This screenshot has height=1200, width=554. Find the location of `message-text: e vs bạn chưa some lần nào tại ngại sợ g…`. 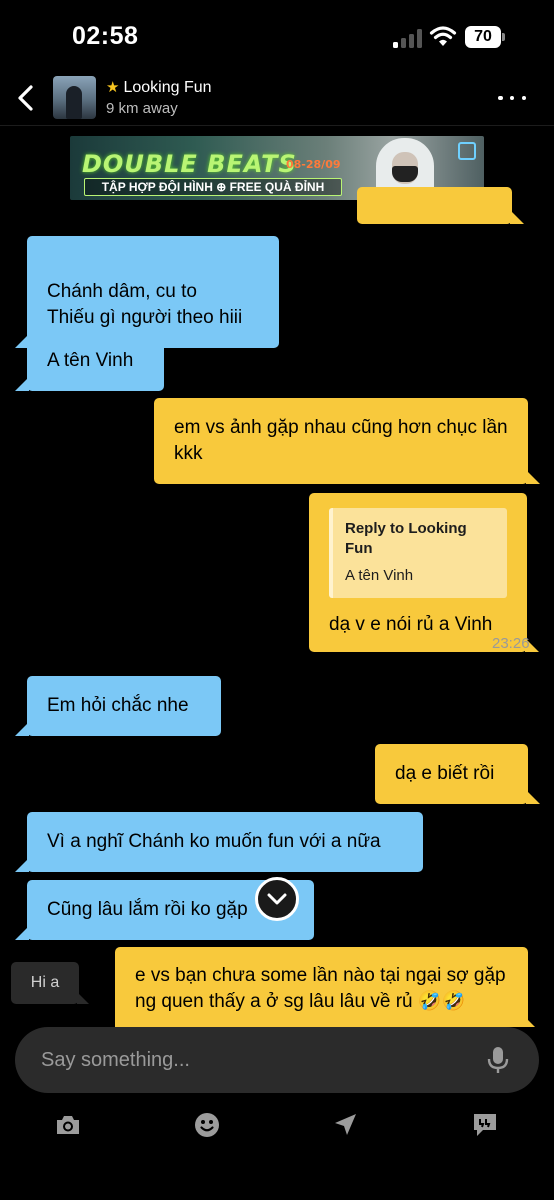

message-text: e vs bạn chưa some lần nào tại ngại sợ g… is located at coordinates (320, 988).